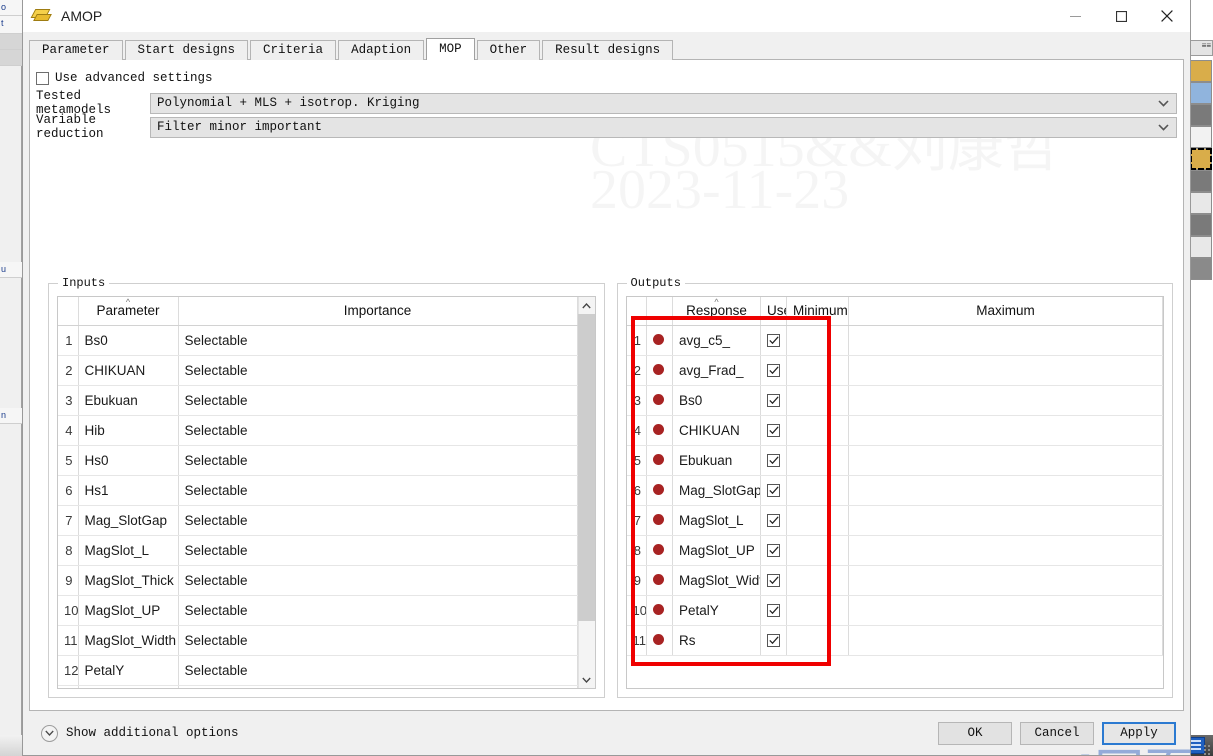 This screenshot has height=756, width=1213. I want to click on tab-other: Other, so click(508, 50).